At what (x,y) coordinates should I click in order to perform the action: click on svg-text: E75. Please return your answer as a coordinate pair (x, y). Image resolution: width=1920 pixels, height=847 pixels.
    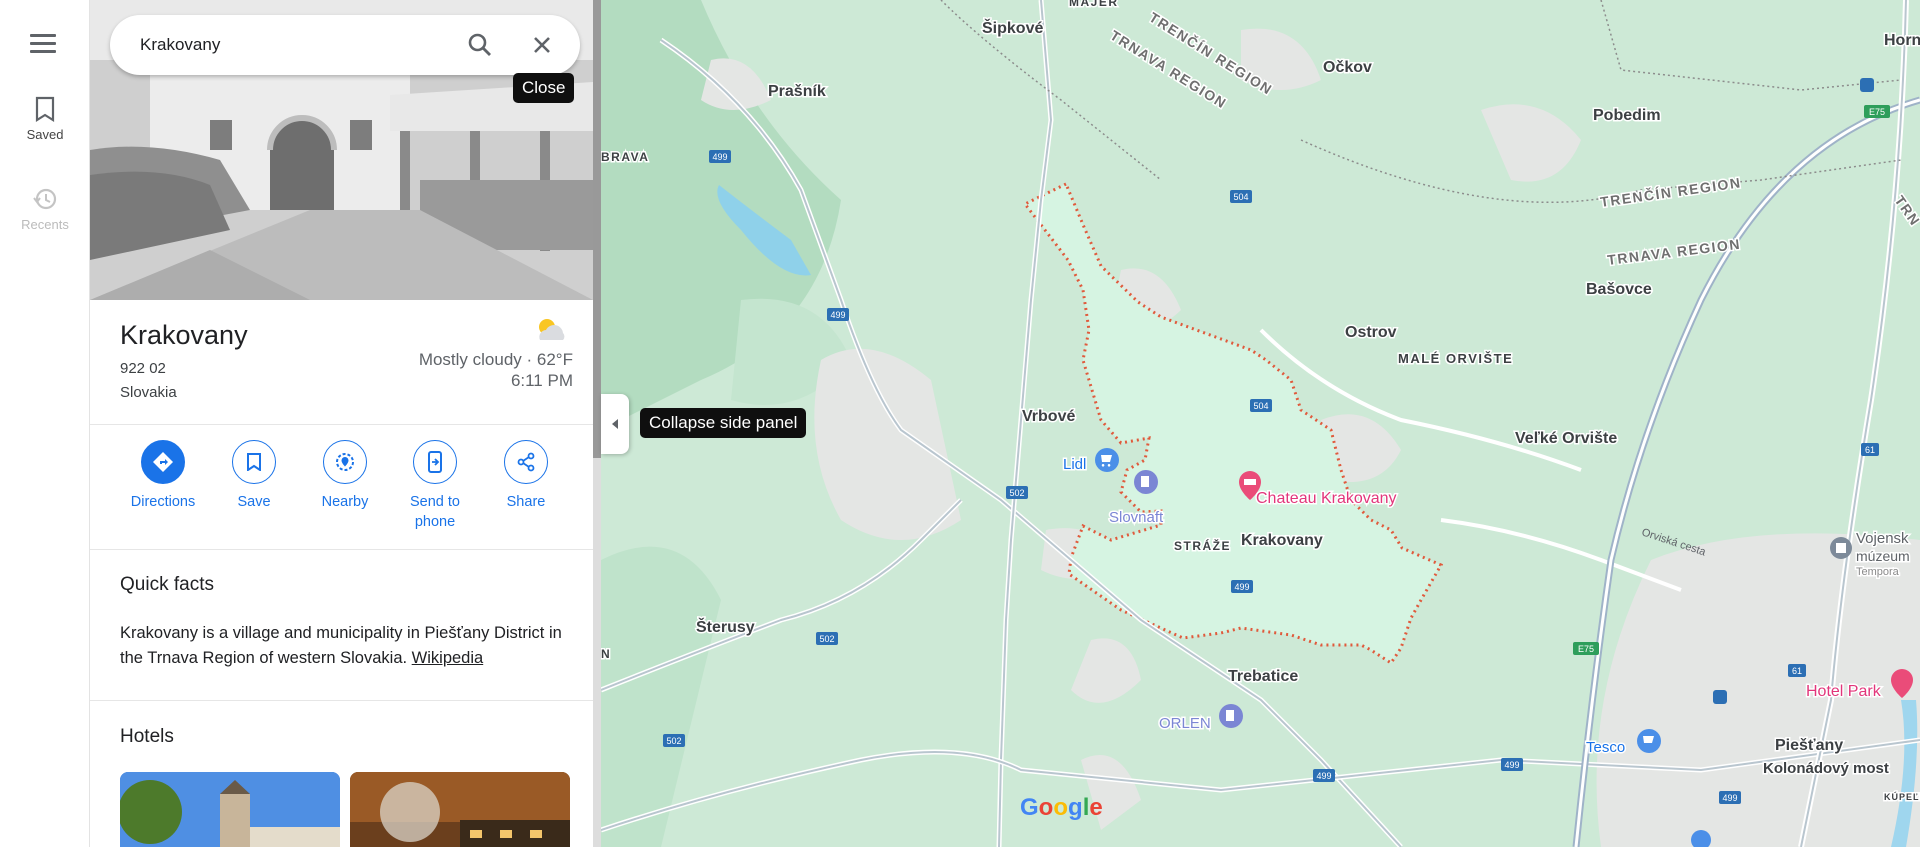
    Looking at the image, I should click on (1586, 649).